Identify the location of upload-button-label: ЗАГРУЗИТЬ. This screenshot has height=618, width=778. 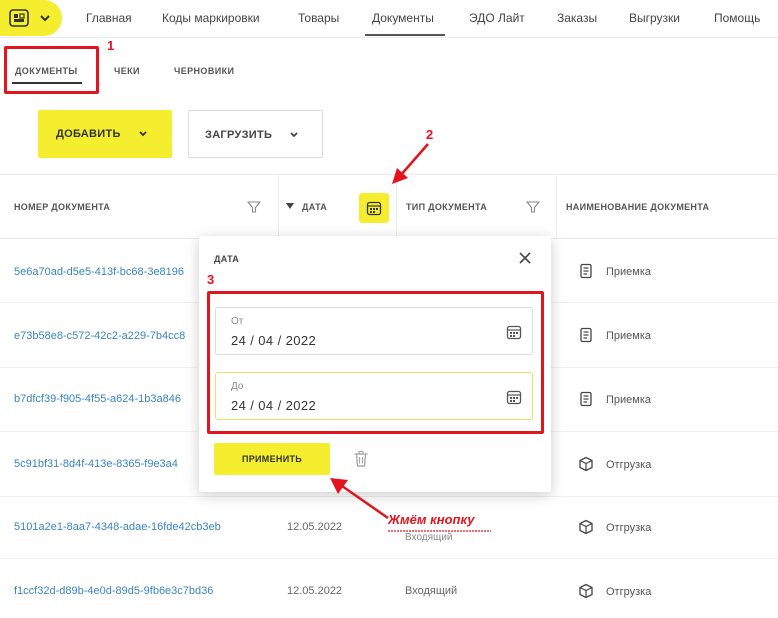
(239, 135).